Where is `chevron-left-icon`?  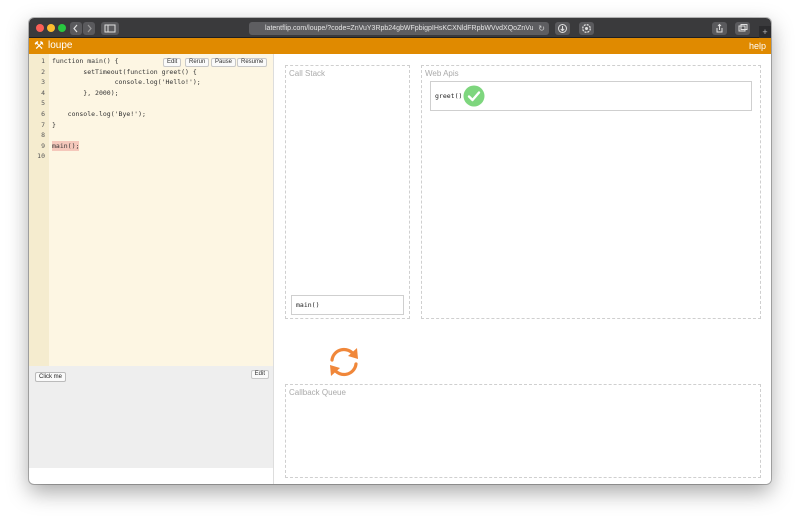
chevron-left-icon is located at coordinates (75, 28).